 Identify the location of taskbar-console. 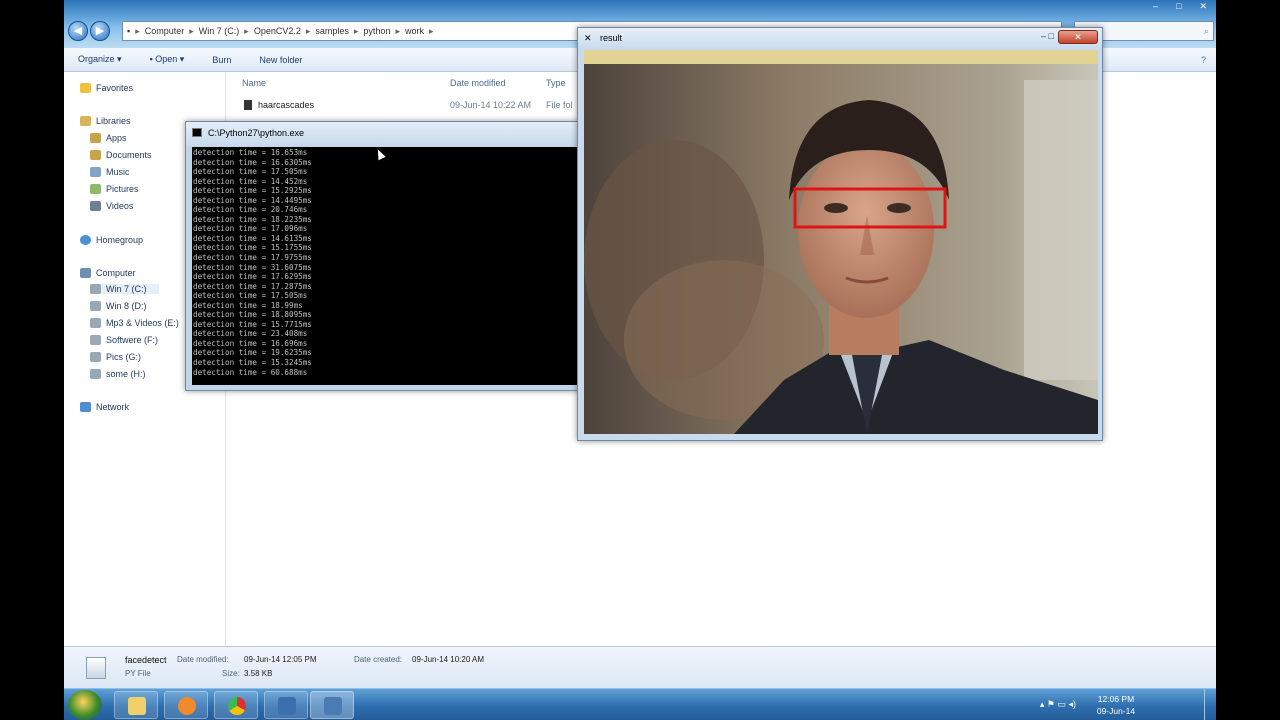
(286, 705).